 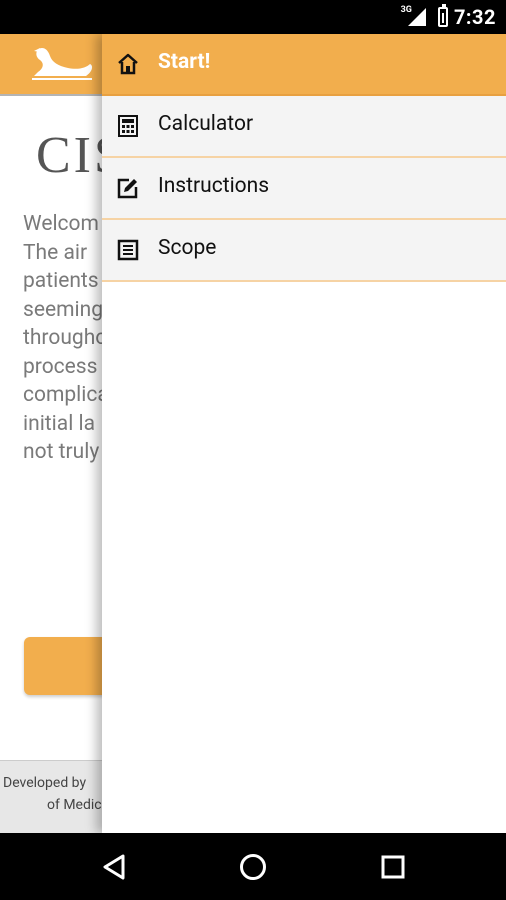 I want to click on drawer-item-label: Instructions, so click(x=214, y=186).